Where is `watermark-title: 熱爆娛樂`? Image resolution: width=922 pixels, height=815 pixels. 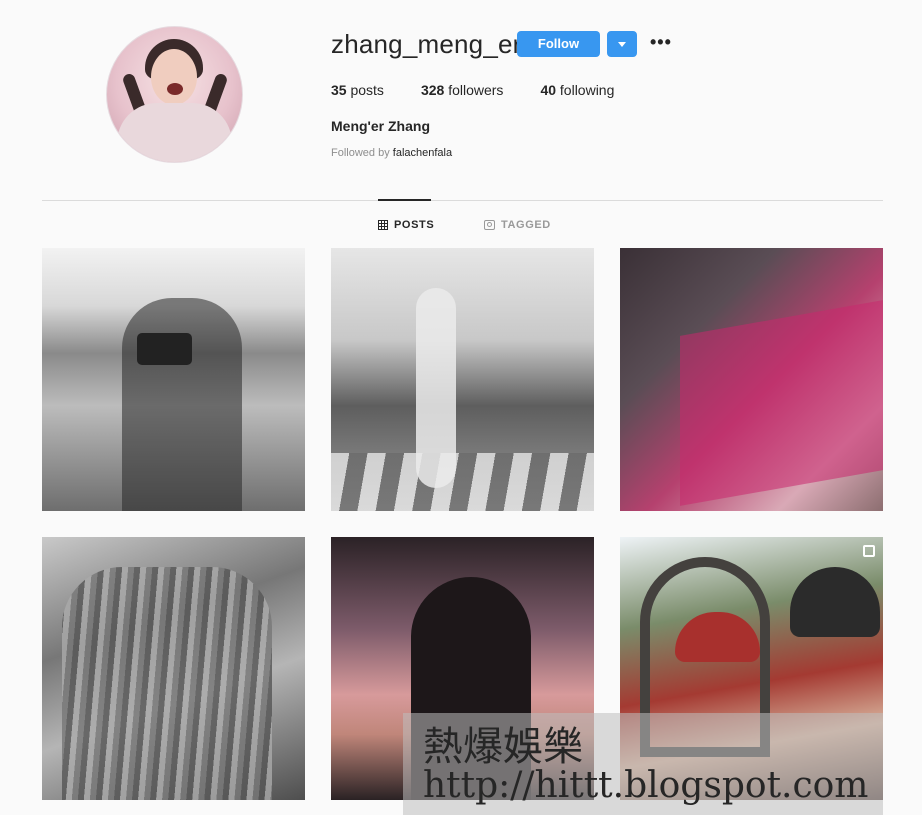
watermark-title: 熱爆娛樂 is located at coordinates (503, 747).